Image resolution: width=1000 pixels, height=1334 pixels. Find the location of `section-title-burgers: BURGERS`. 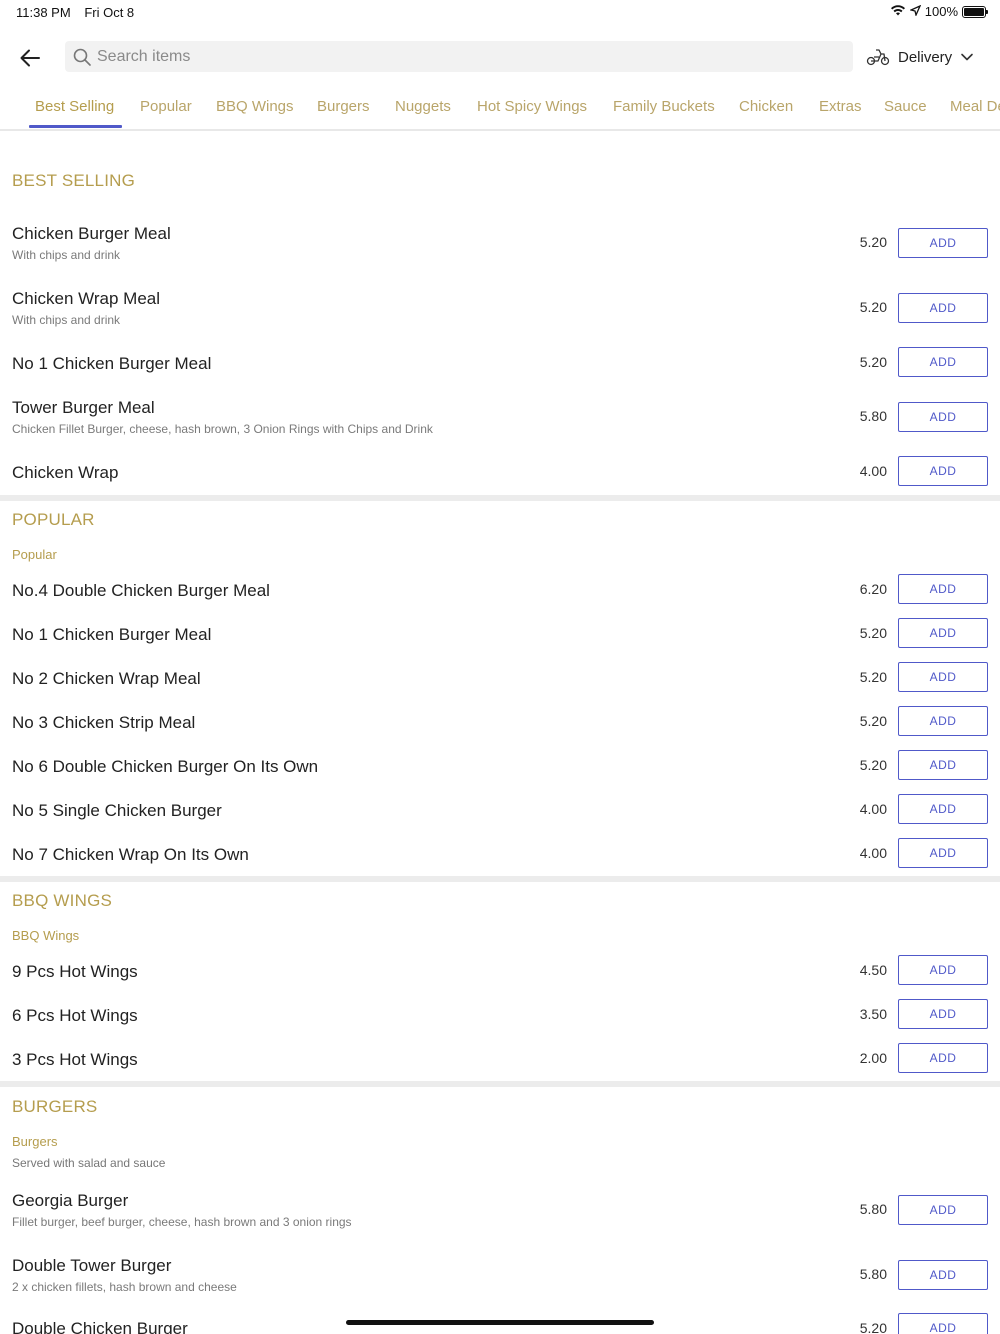

section-title-burgers: BURGERS is located at coordinates (55, 1106).